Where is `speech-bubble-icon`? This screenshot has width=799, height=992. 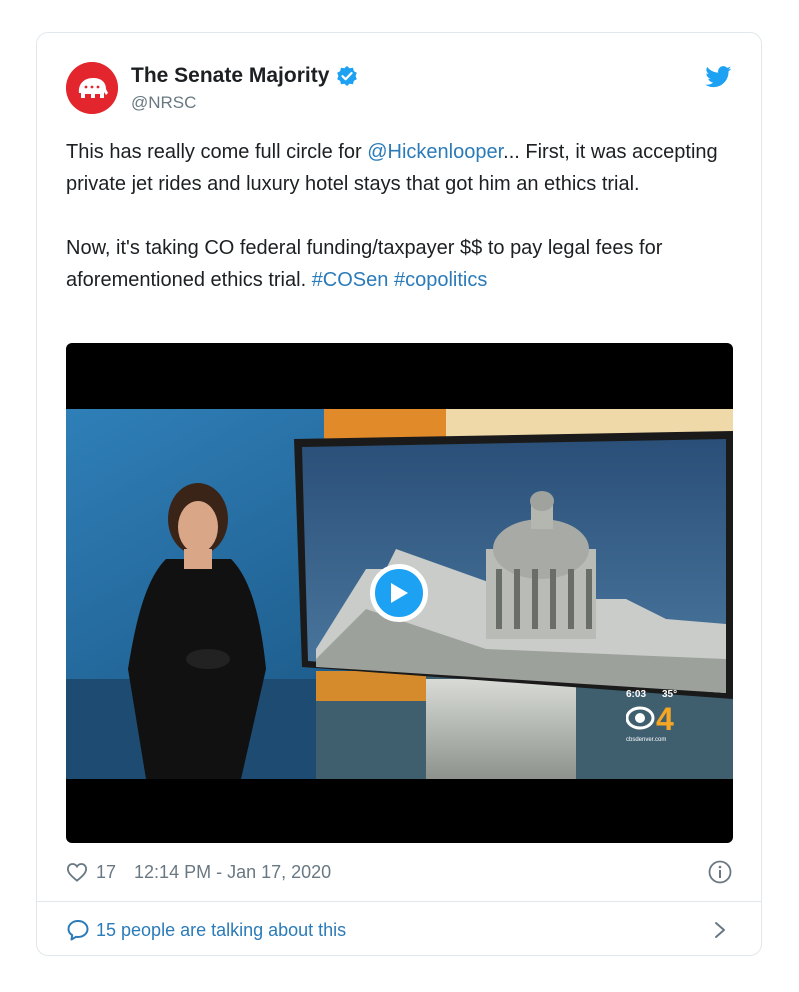 speech-bubble-icon is located at coordinates (78, 930).